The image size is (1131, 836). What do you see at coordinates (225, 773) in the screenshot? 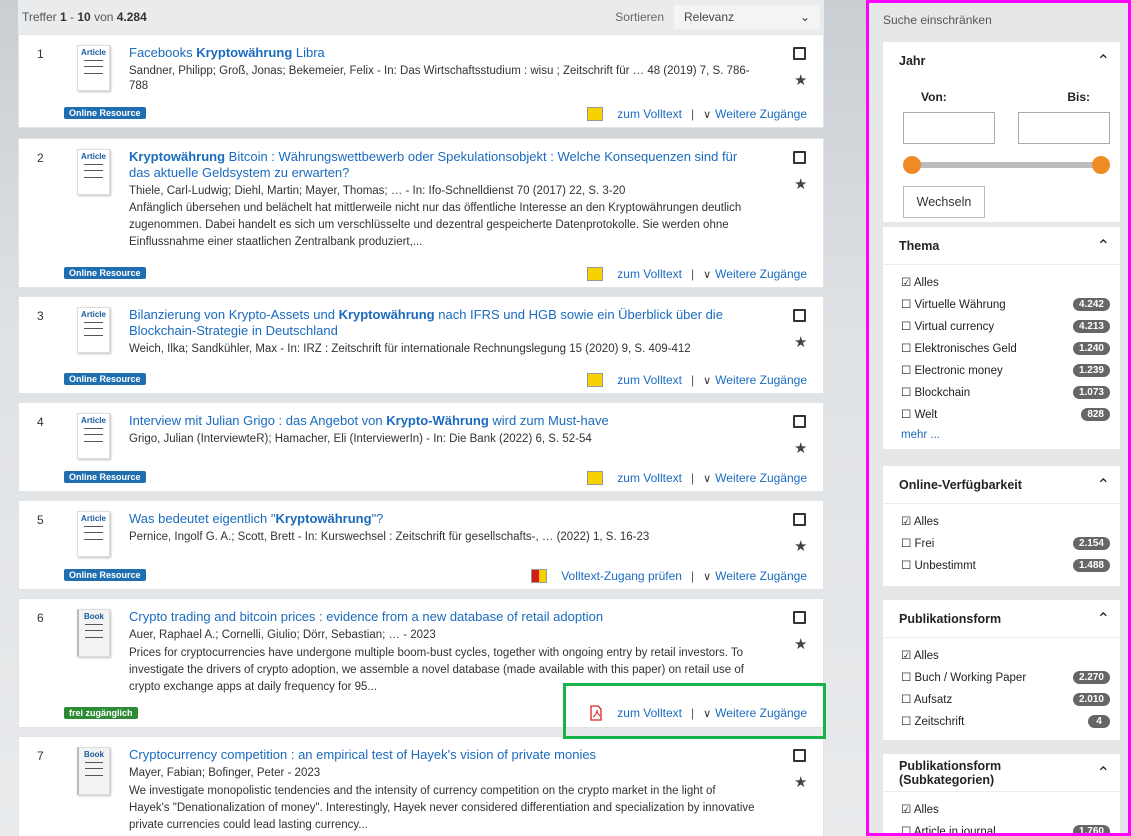
I see `result-meta: Mayer, Fabian; Bofinger, Peter - 2023` at bounding box center [225, 773].